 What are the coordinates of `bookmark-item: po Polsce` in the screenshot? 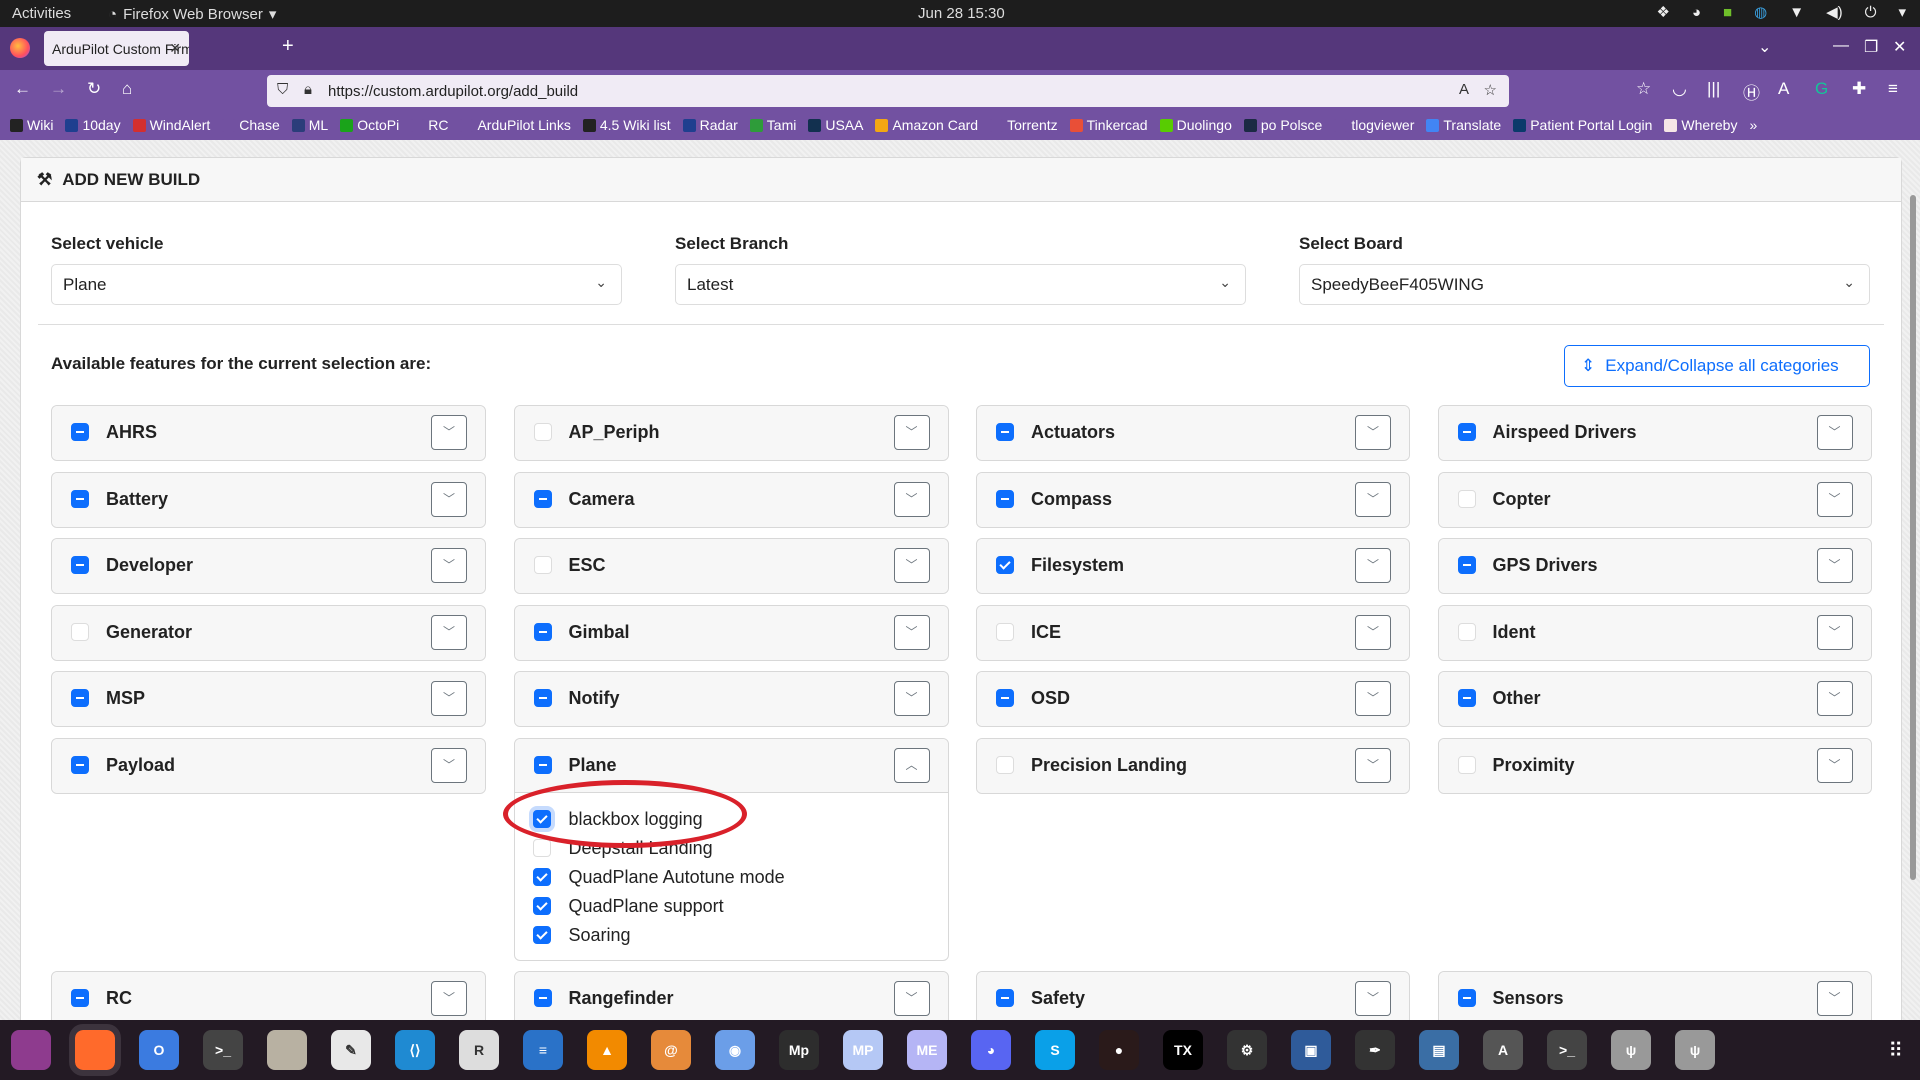 It's located at (1282, 125).